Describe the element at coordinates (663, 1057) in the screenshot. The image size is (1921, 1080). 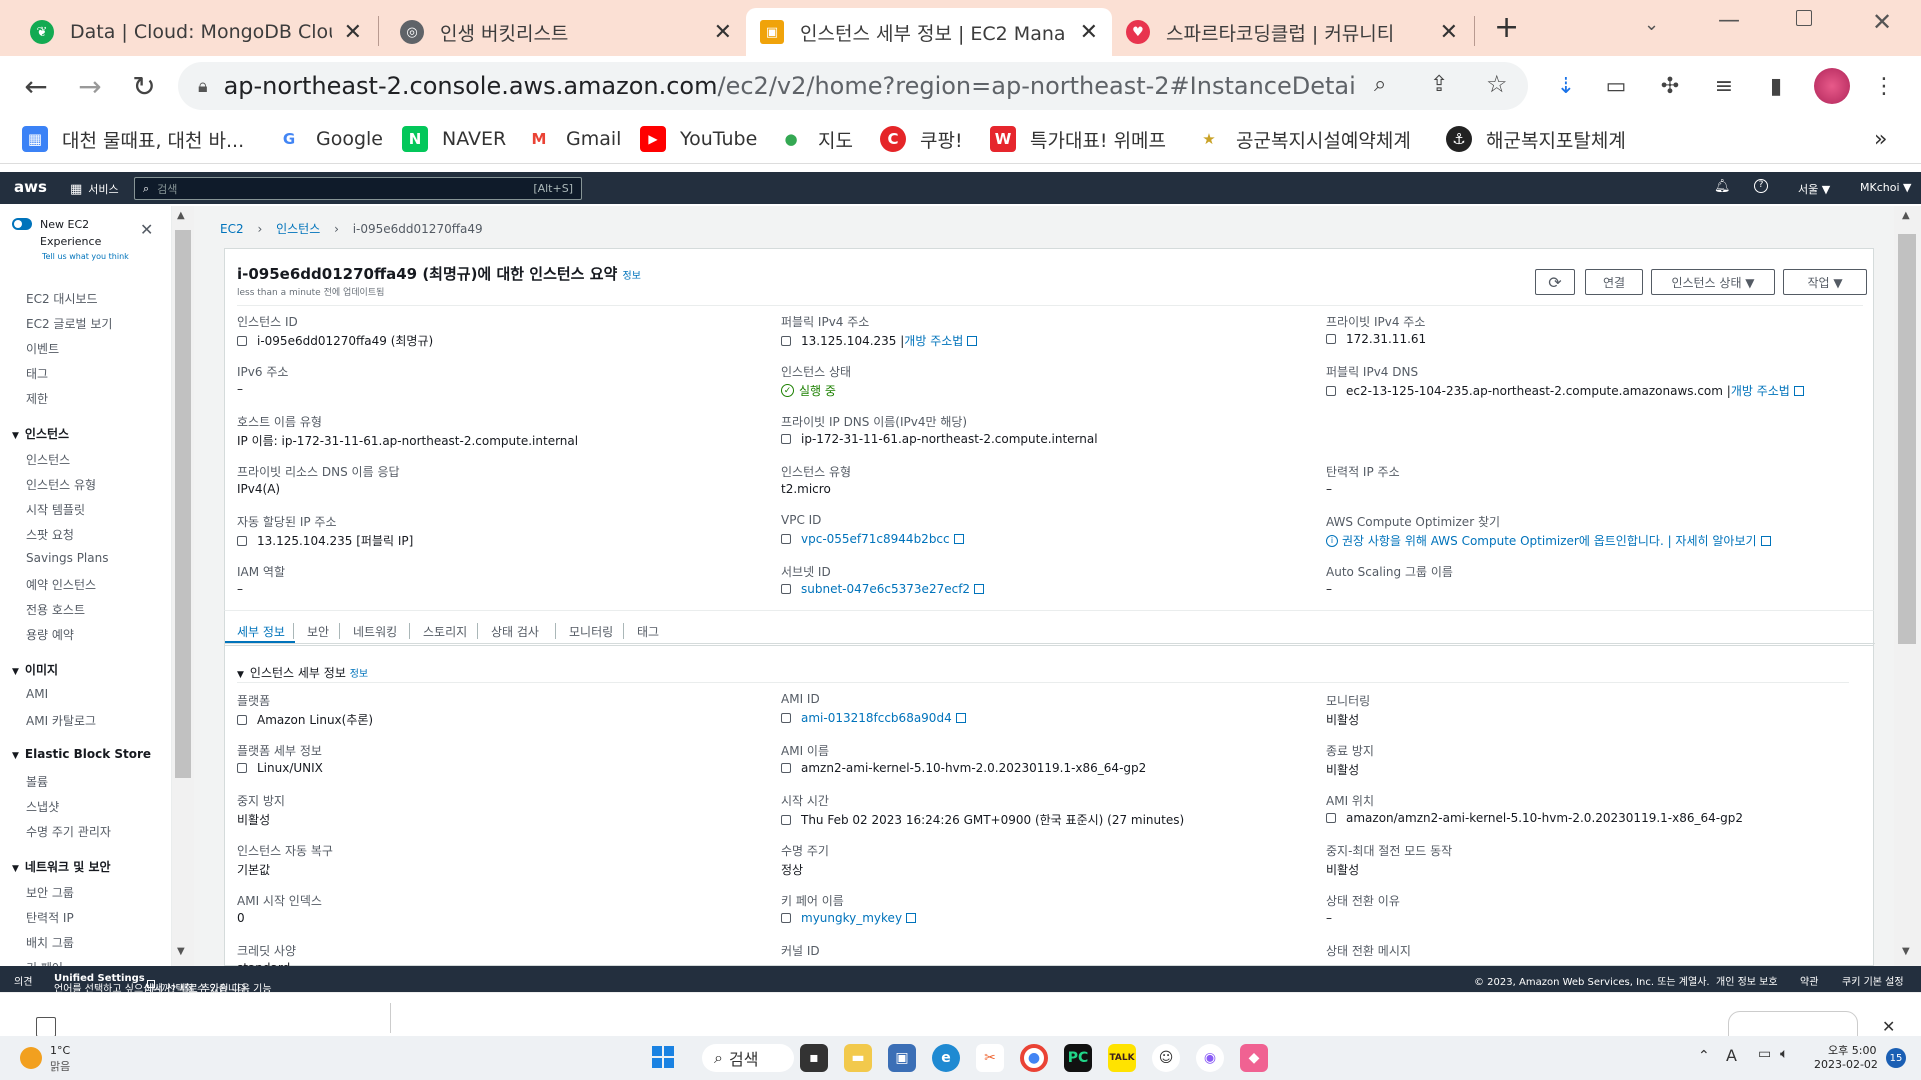
I see `windows-start-icon` at that location.